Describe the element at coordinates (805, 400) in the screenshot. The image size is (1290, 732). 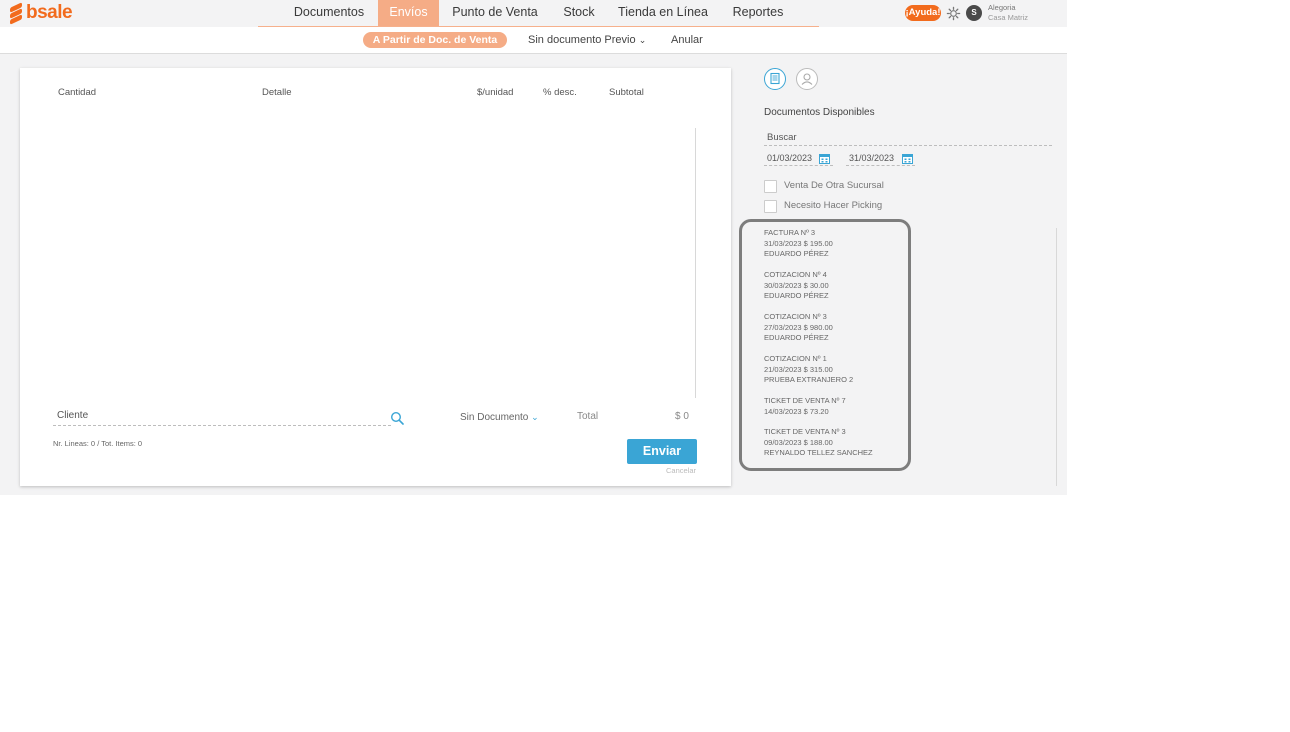
I see `document-title: TICKET DE VENTA Nº 7` at that location.